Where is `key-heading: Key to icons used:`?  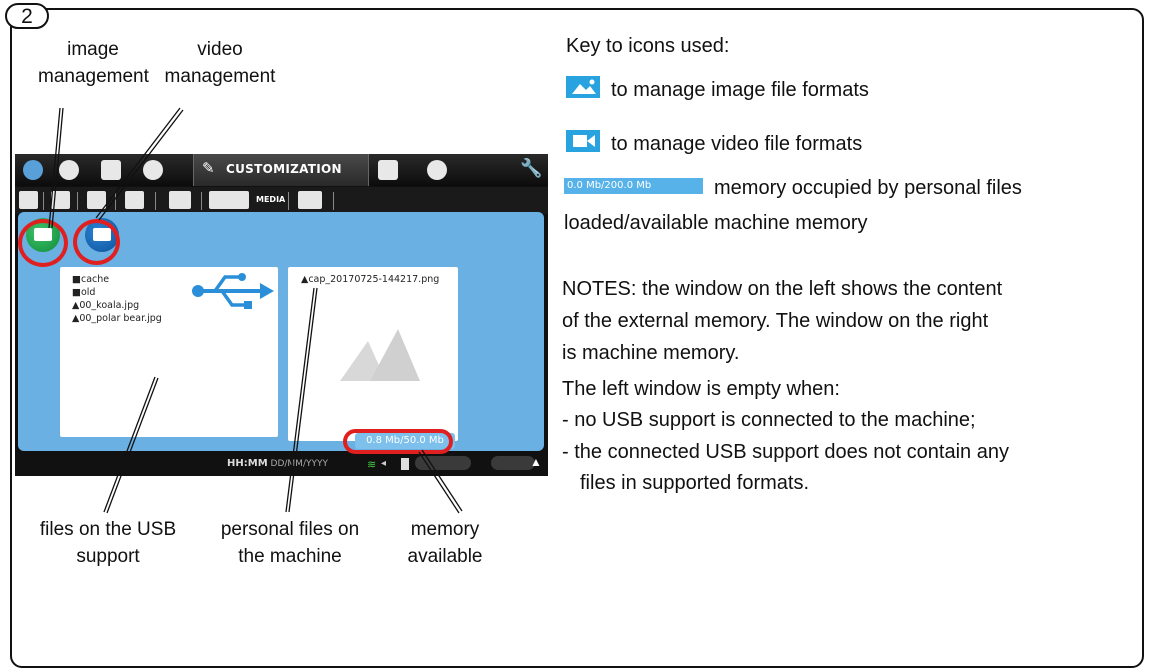
key-heading: Key to icons used: is located at coordinates (648, 46).